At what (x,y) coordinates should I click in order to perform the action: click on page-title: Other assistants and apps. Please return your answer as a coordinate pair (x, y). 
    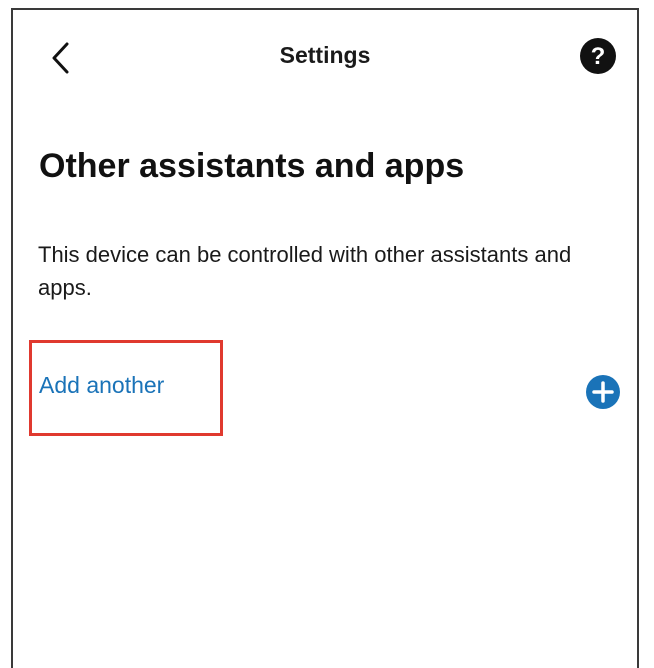
    Looking at the image, I should click on (252, 166).